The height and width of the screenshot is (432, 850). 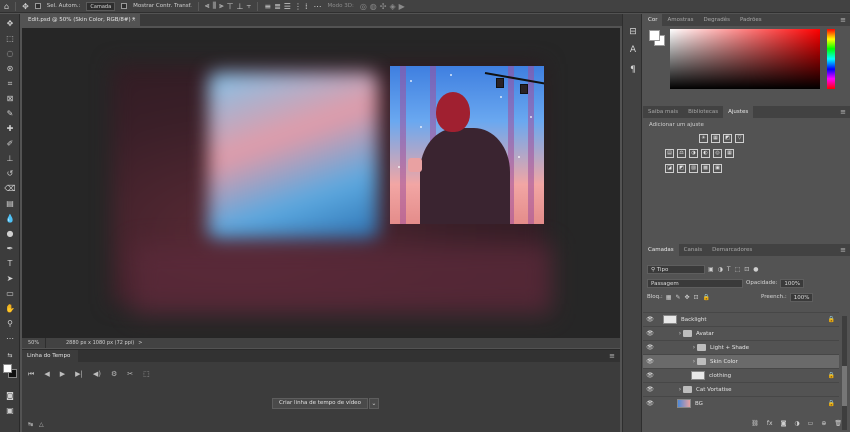 I want to click on link-layers-icon: ⛓, so click(x=755, y=425).